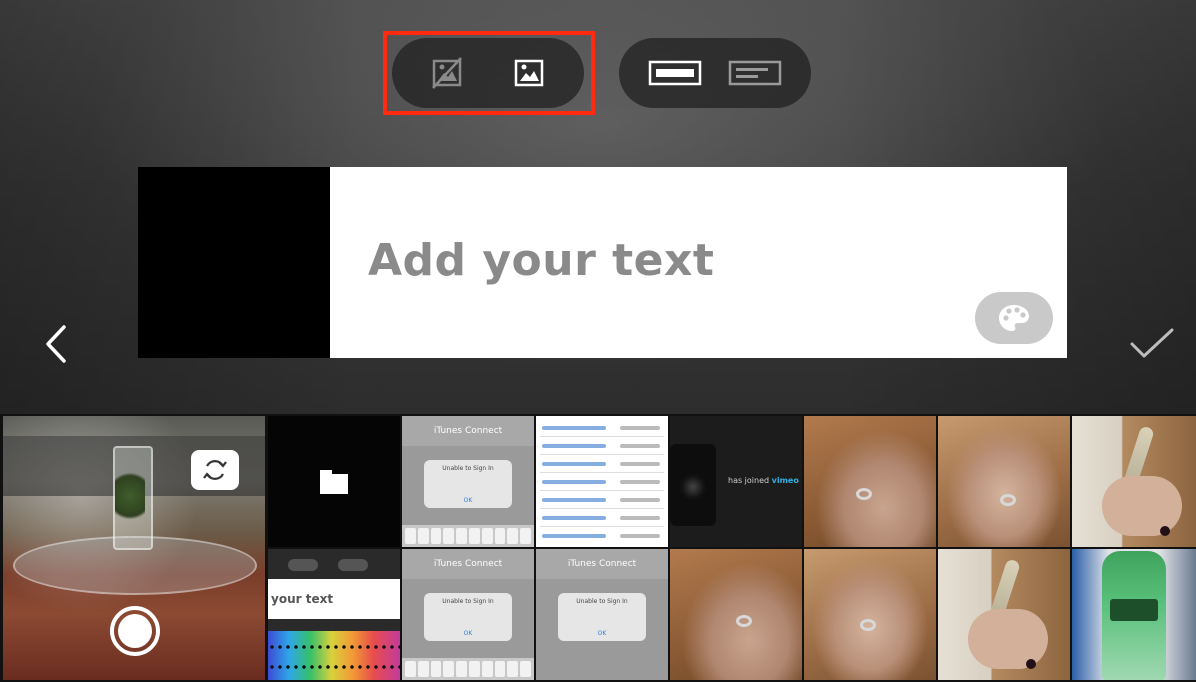 The image size is (1196, 682). I want to click on color-swatches-image, so click(334, 655).